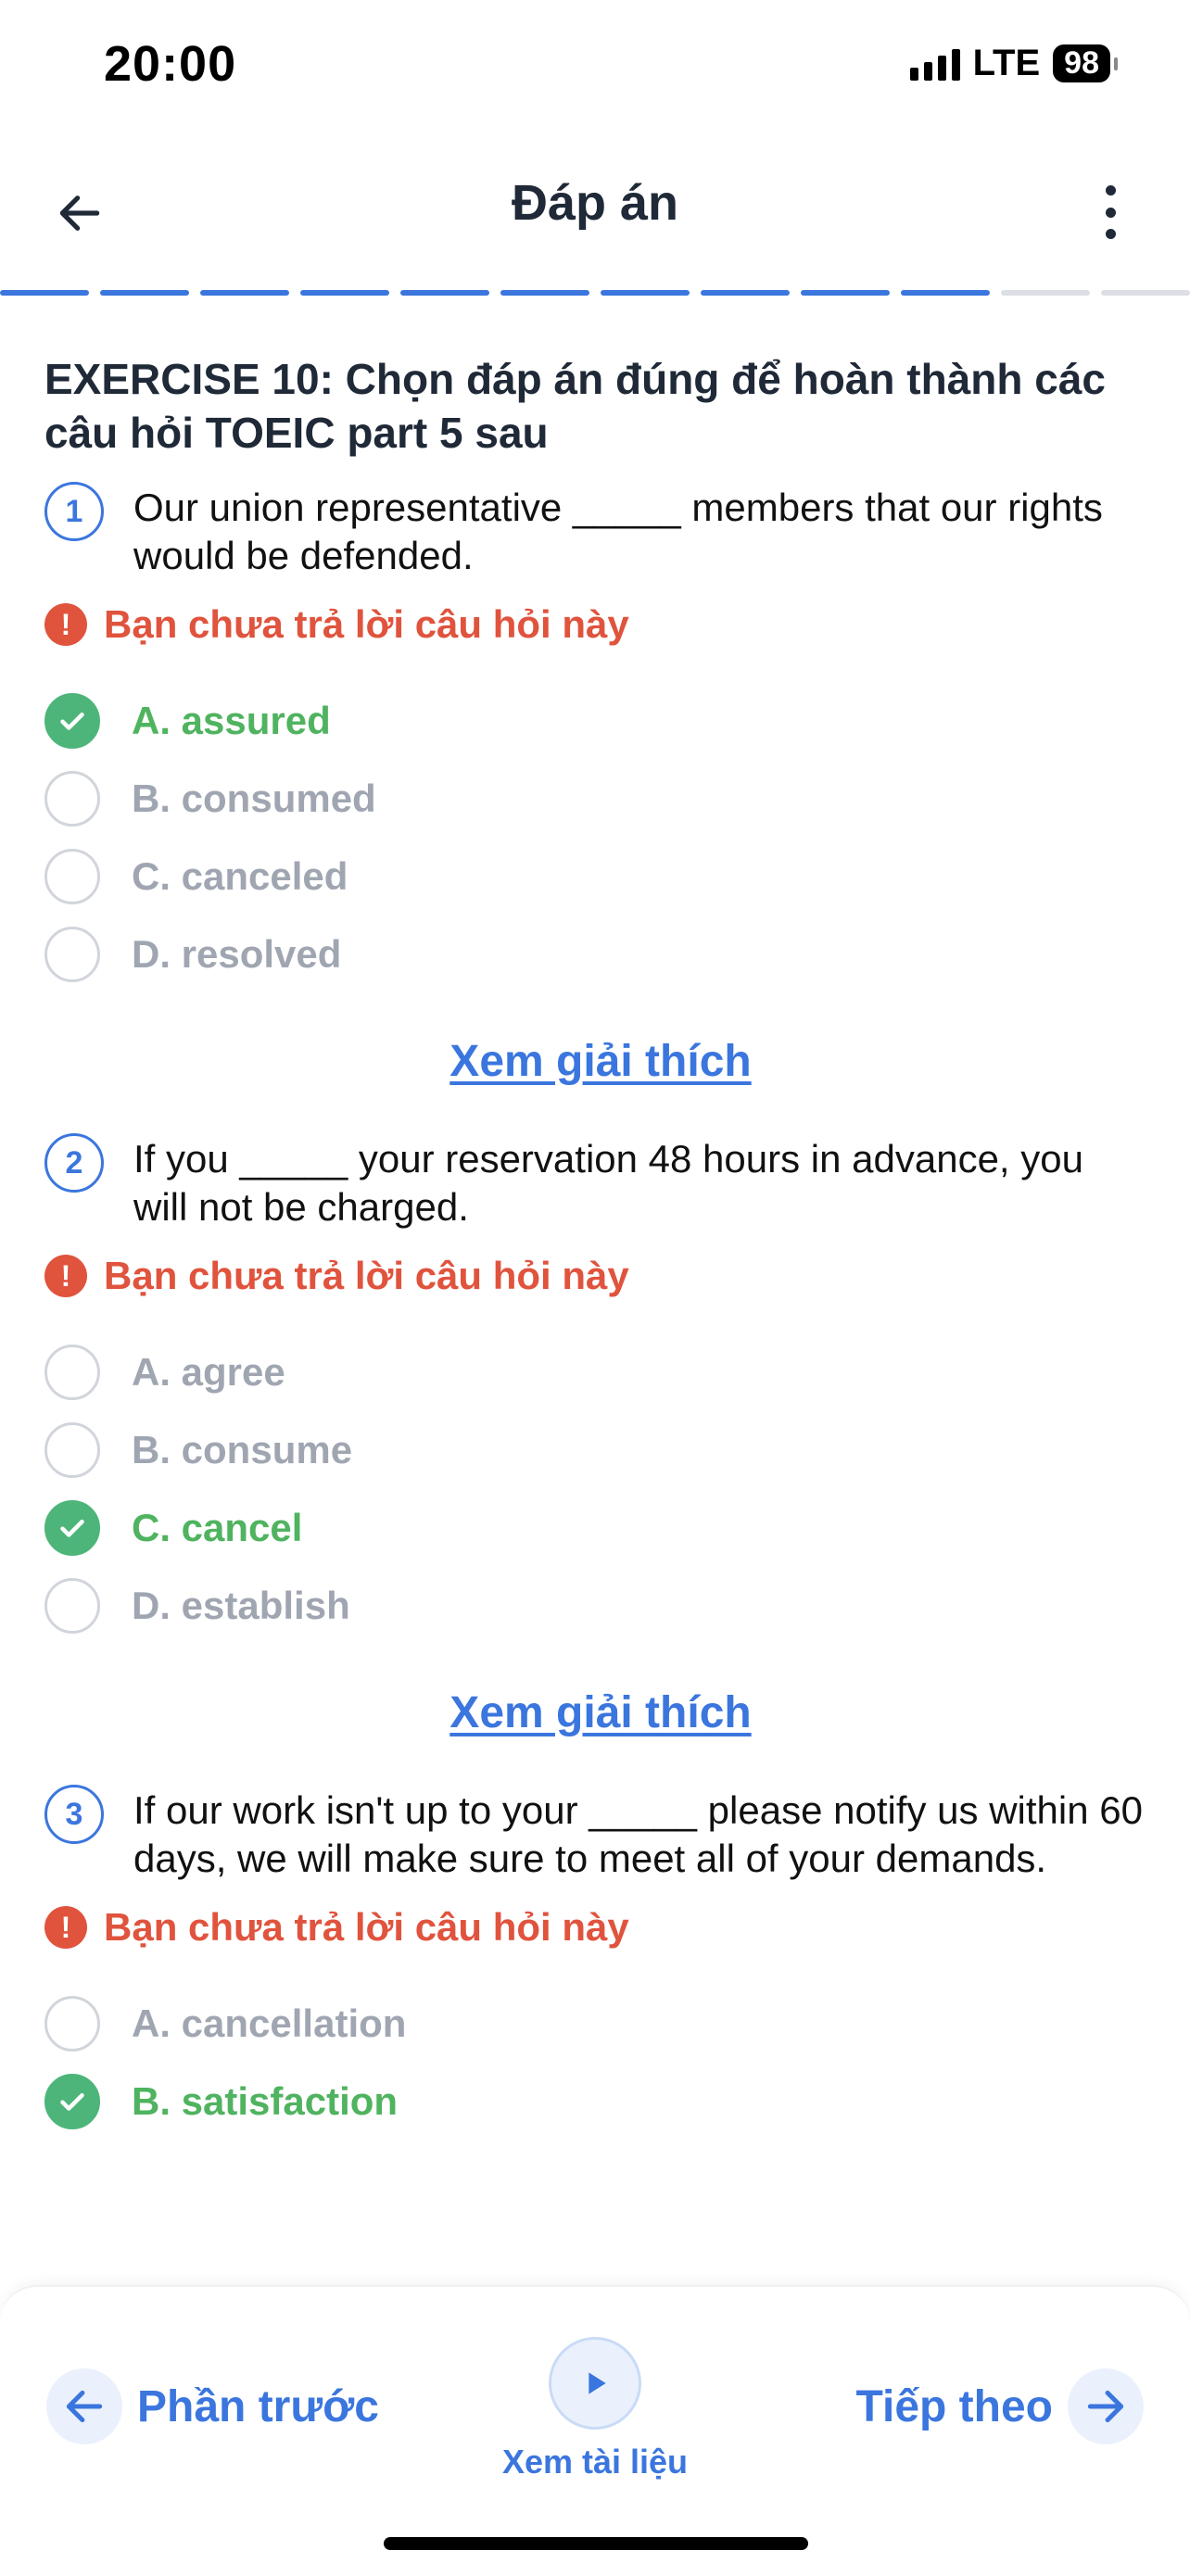  Describe the element at coordinates (243, 1450) in the screenshot. I see `option-label: B. consume` at that location.